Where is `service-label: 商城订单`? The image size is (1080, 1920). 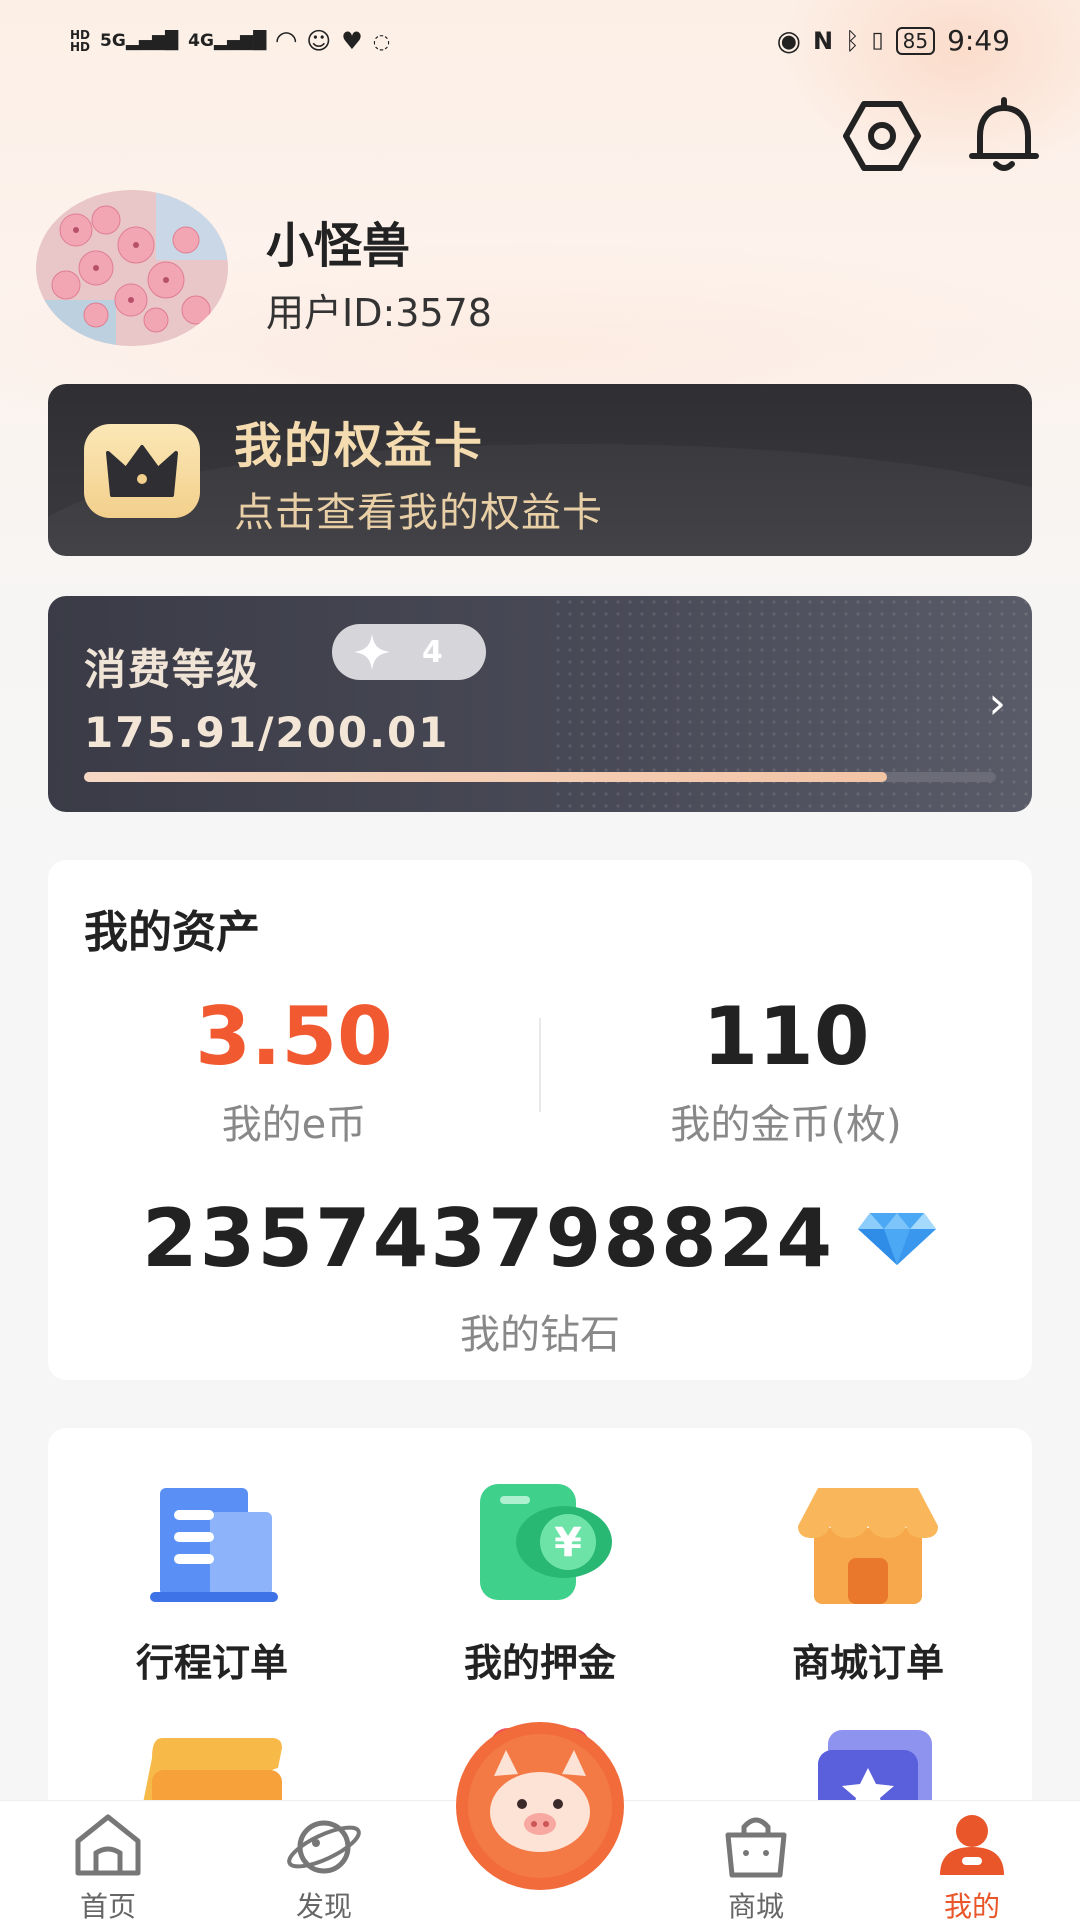 service-label: 商城订单 is located at coordinates (867, 1663).